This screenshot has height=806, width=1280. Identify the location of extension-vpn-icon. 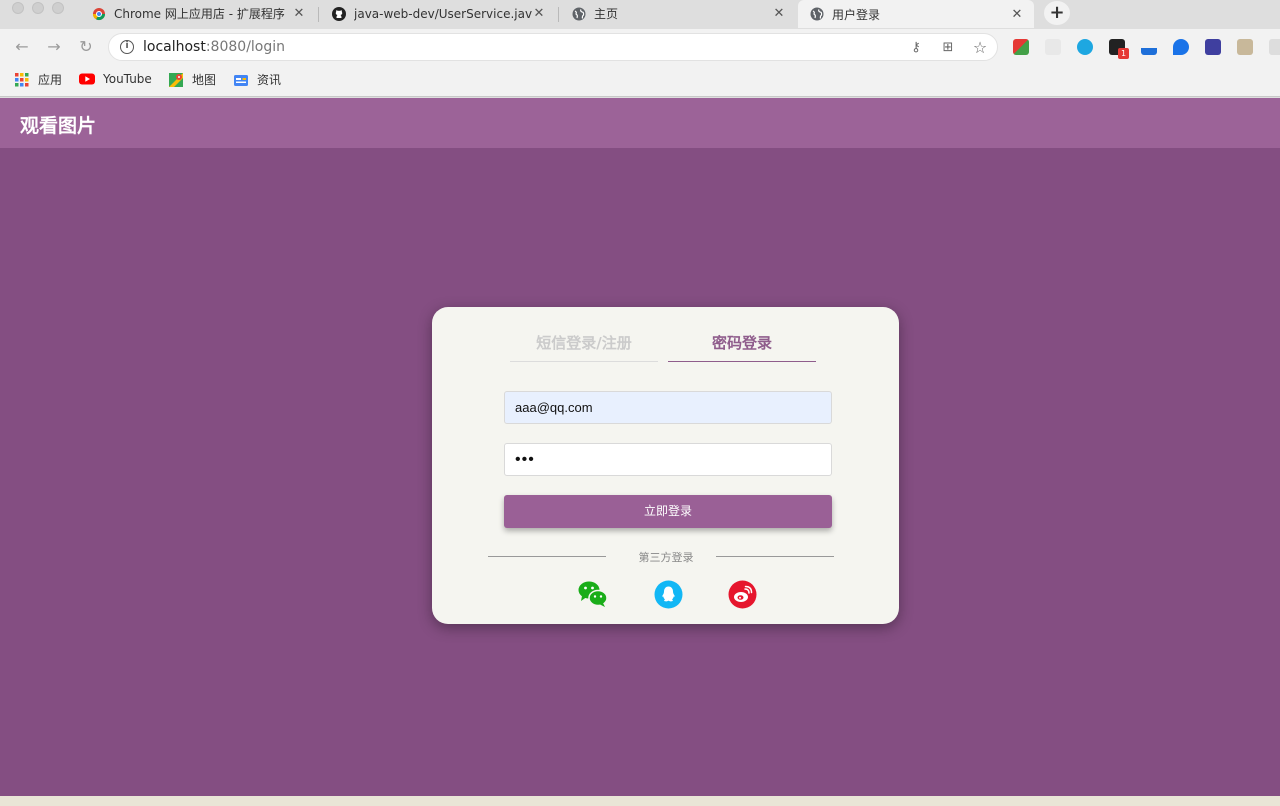
(1181, 47).